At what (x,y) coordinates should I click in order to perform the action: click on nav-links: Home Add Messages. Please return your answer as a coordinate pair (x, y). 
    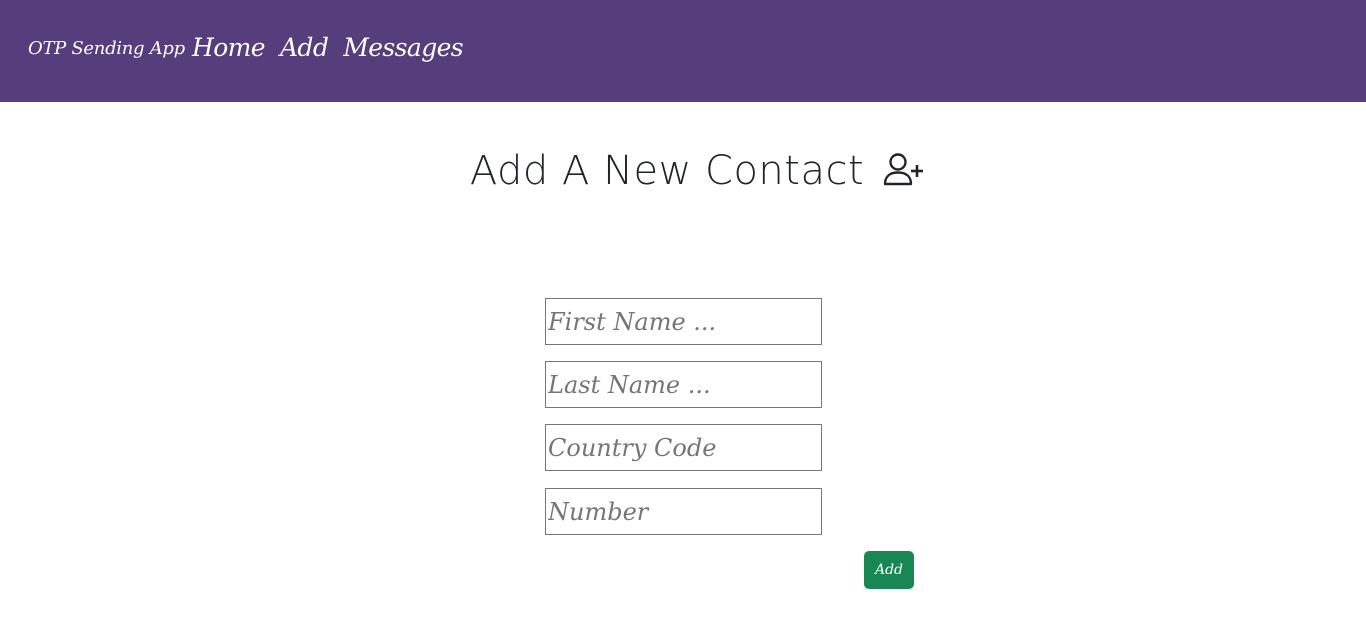
    Looking at the image, I should click on (328, 47).